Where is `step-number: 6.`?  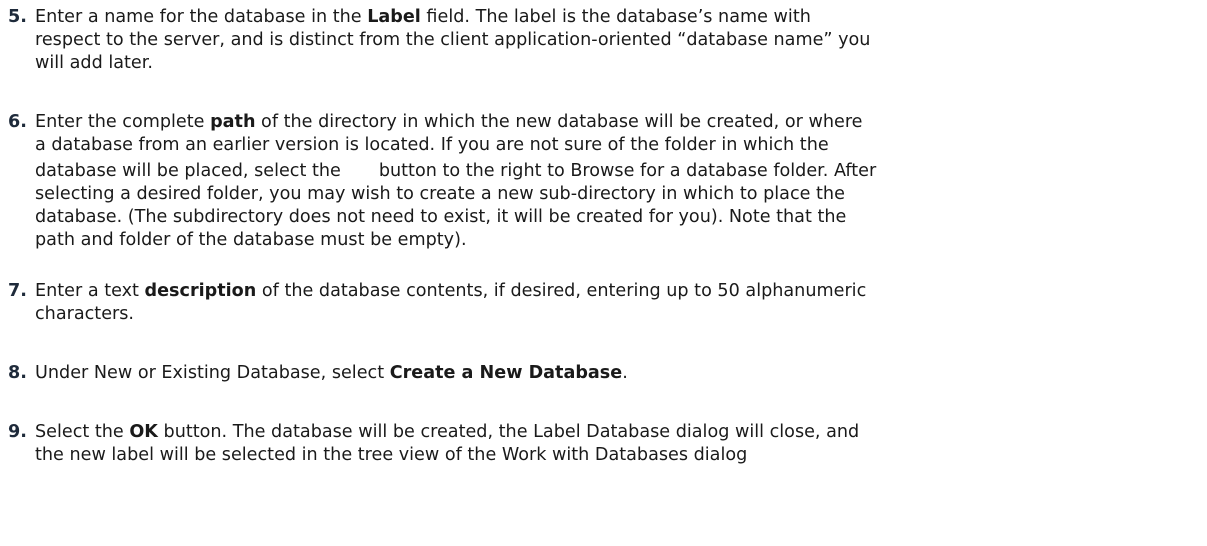 step-number: 6. is located at coordinates (17, 122).